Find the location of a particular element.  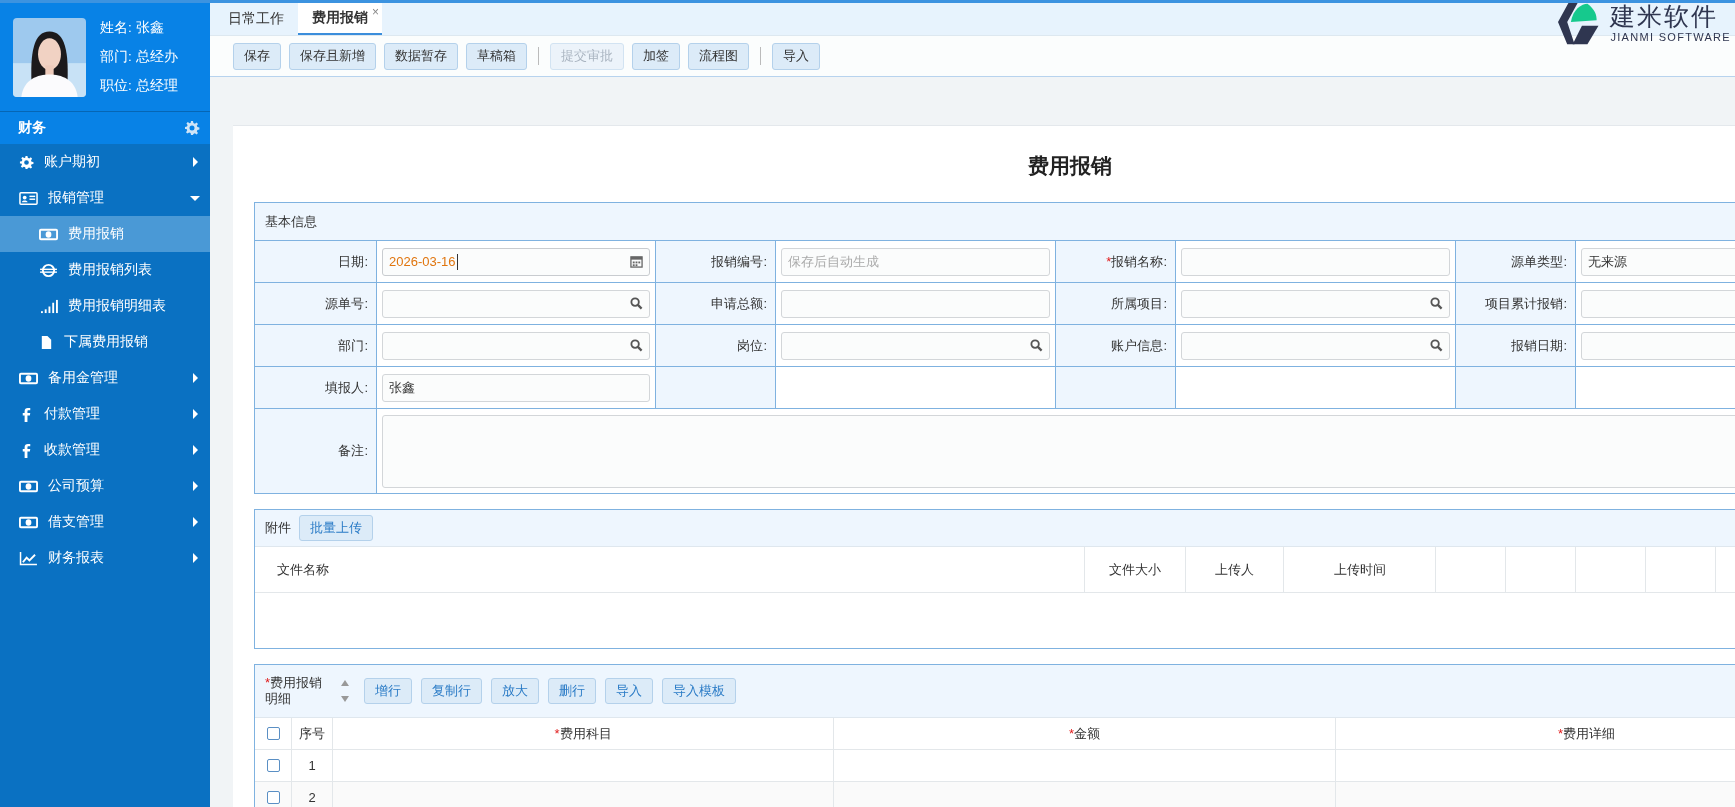

text-field: 无来源 is located at coordinates (1658, 261).